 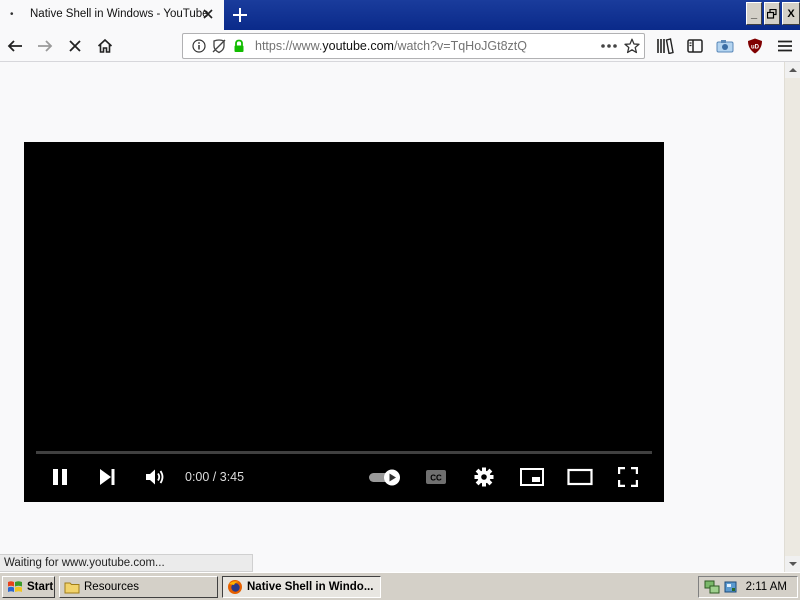 I want to click on ublock-origin-button: uD, so click(x=755, y=46).